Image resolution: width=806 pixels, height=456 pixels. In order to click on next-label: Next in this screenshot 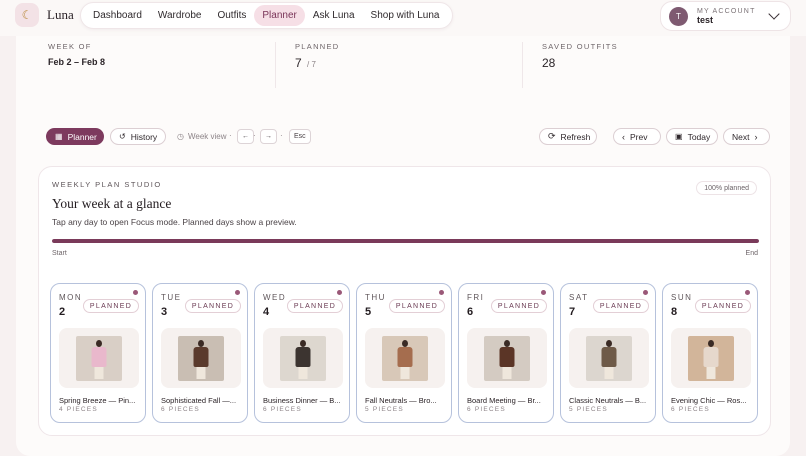, I will do `click(741, 136)`.